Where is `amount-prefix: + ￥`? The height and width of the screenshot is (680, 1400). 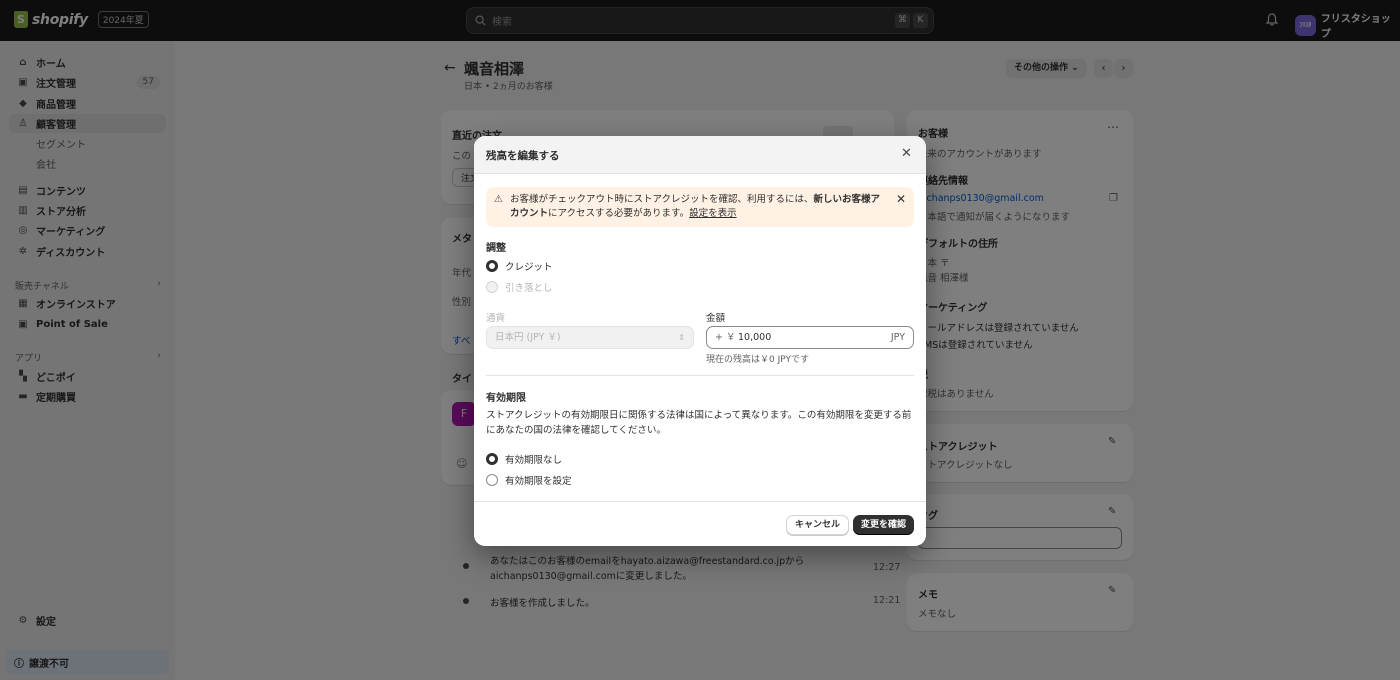
amount-prefix: + ￥ is located at coordinates (725, 337).